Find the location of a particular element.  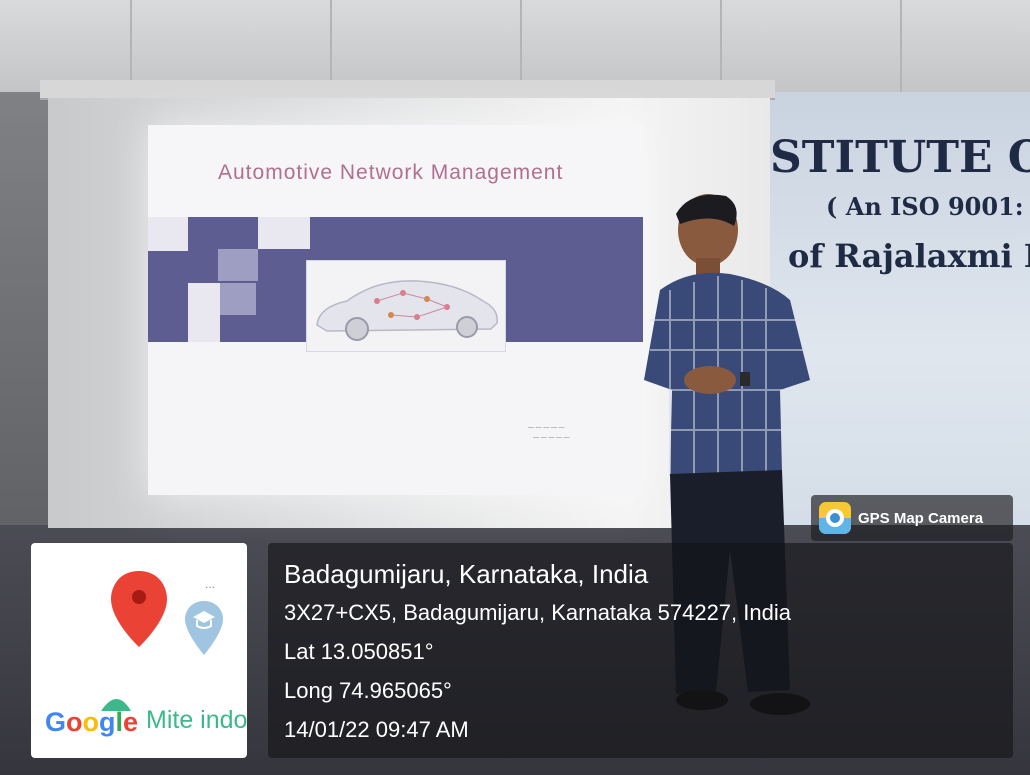

map-place-label: Mite indo is located at coordinates (197, 720).